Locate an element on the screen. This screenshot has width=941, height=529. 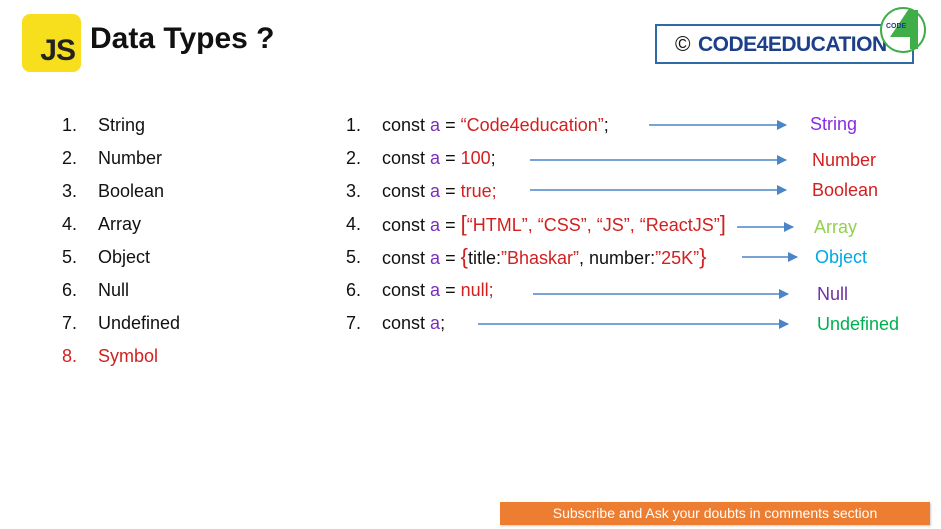
result-label: Object is located at coordinates (841, 257).